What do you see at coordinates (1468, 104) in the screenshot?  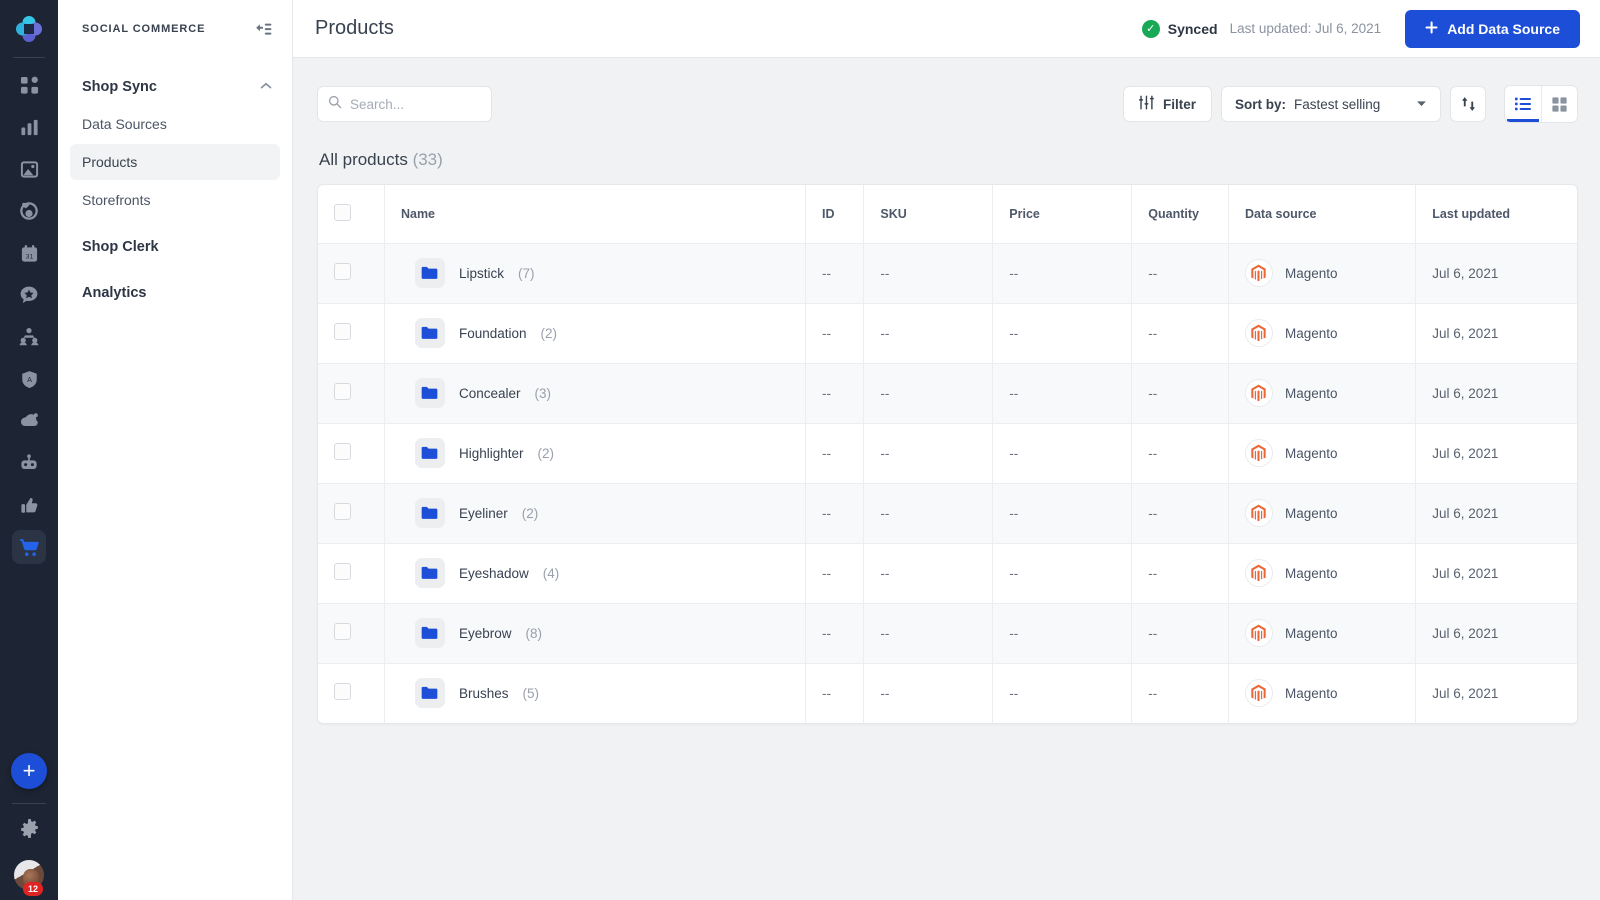 I see `sort-direction-toggle` at bounding box center [1468, 104].